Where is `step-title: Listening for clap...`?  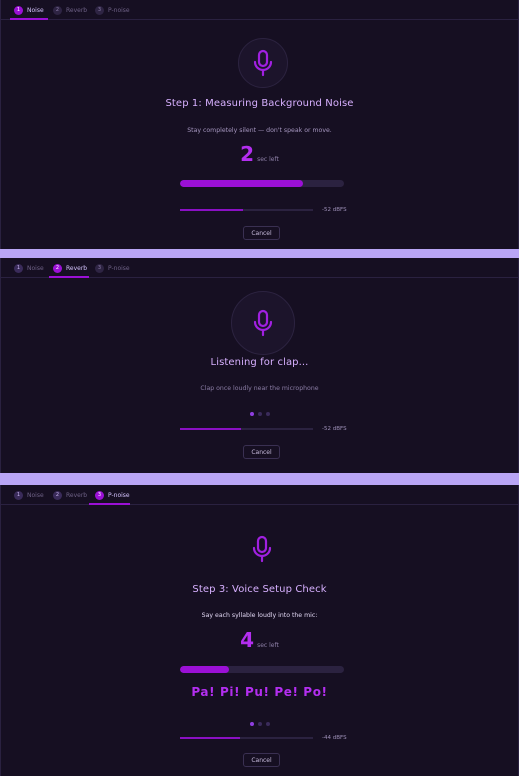 step-title: Listening for clap... is located at coordinates (259, 362).